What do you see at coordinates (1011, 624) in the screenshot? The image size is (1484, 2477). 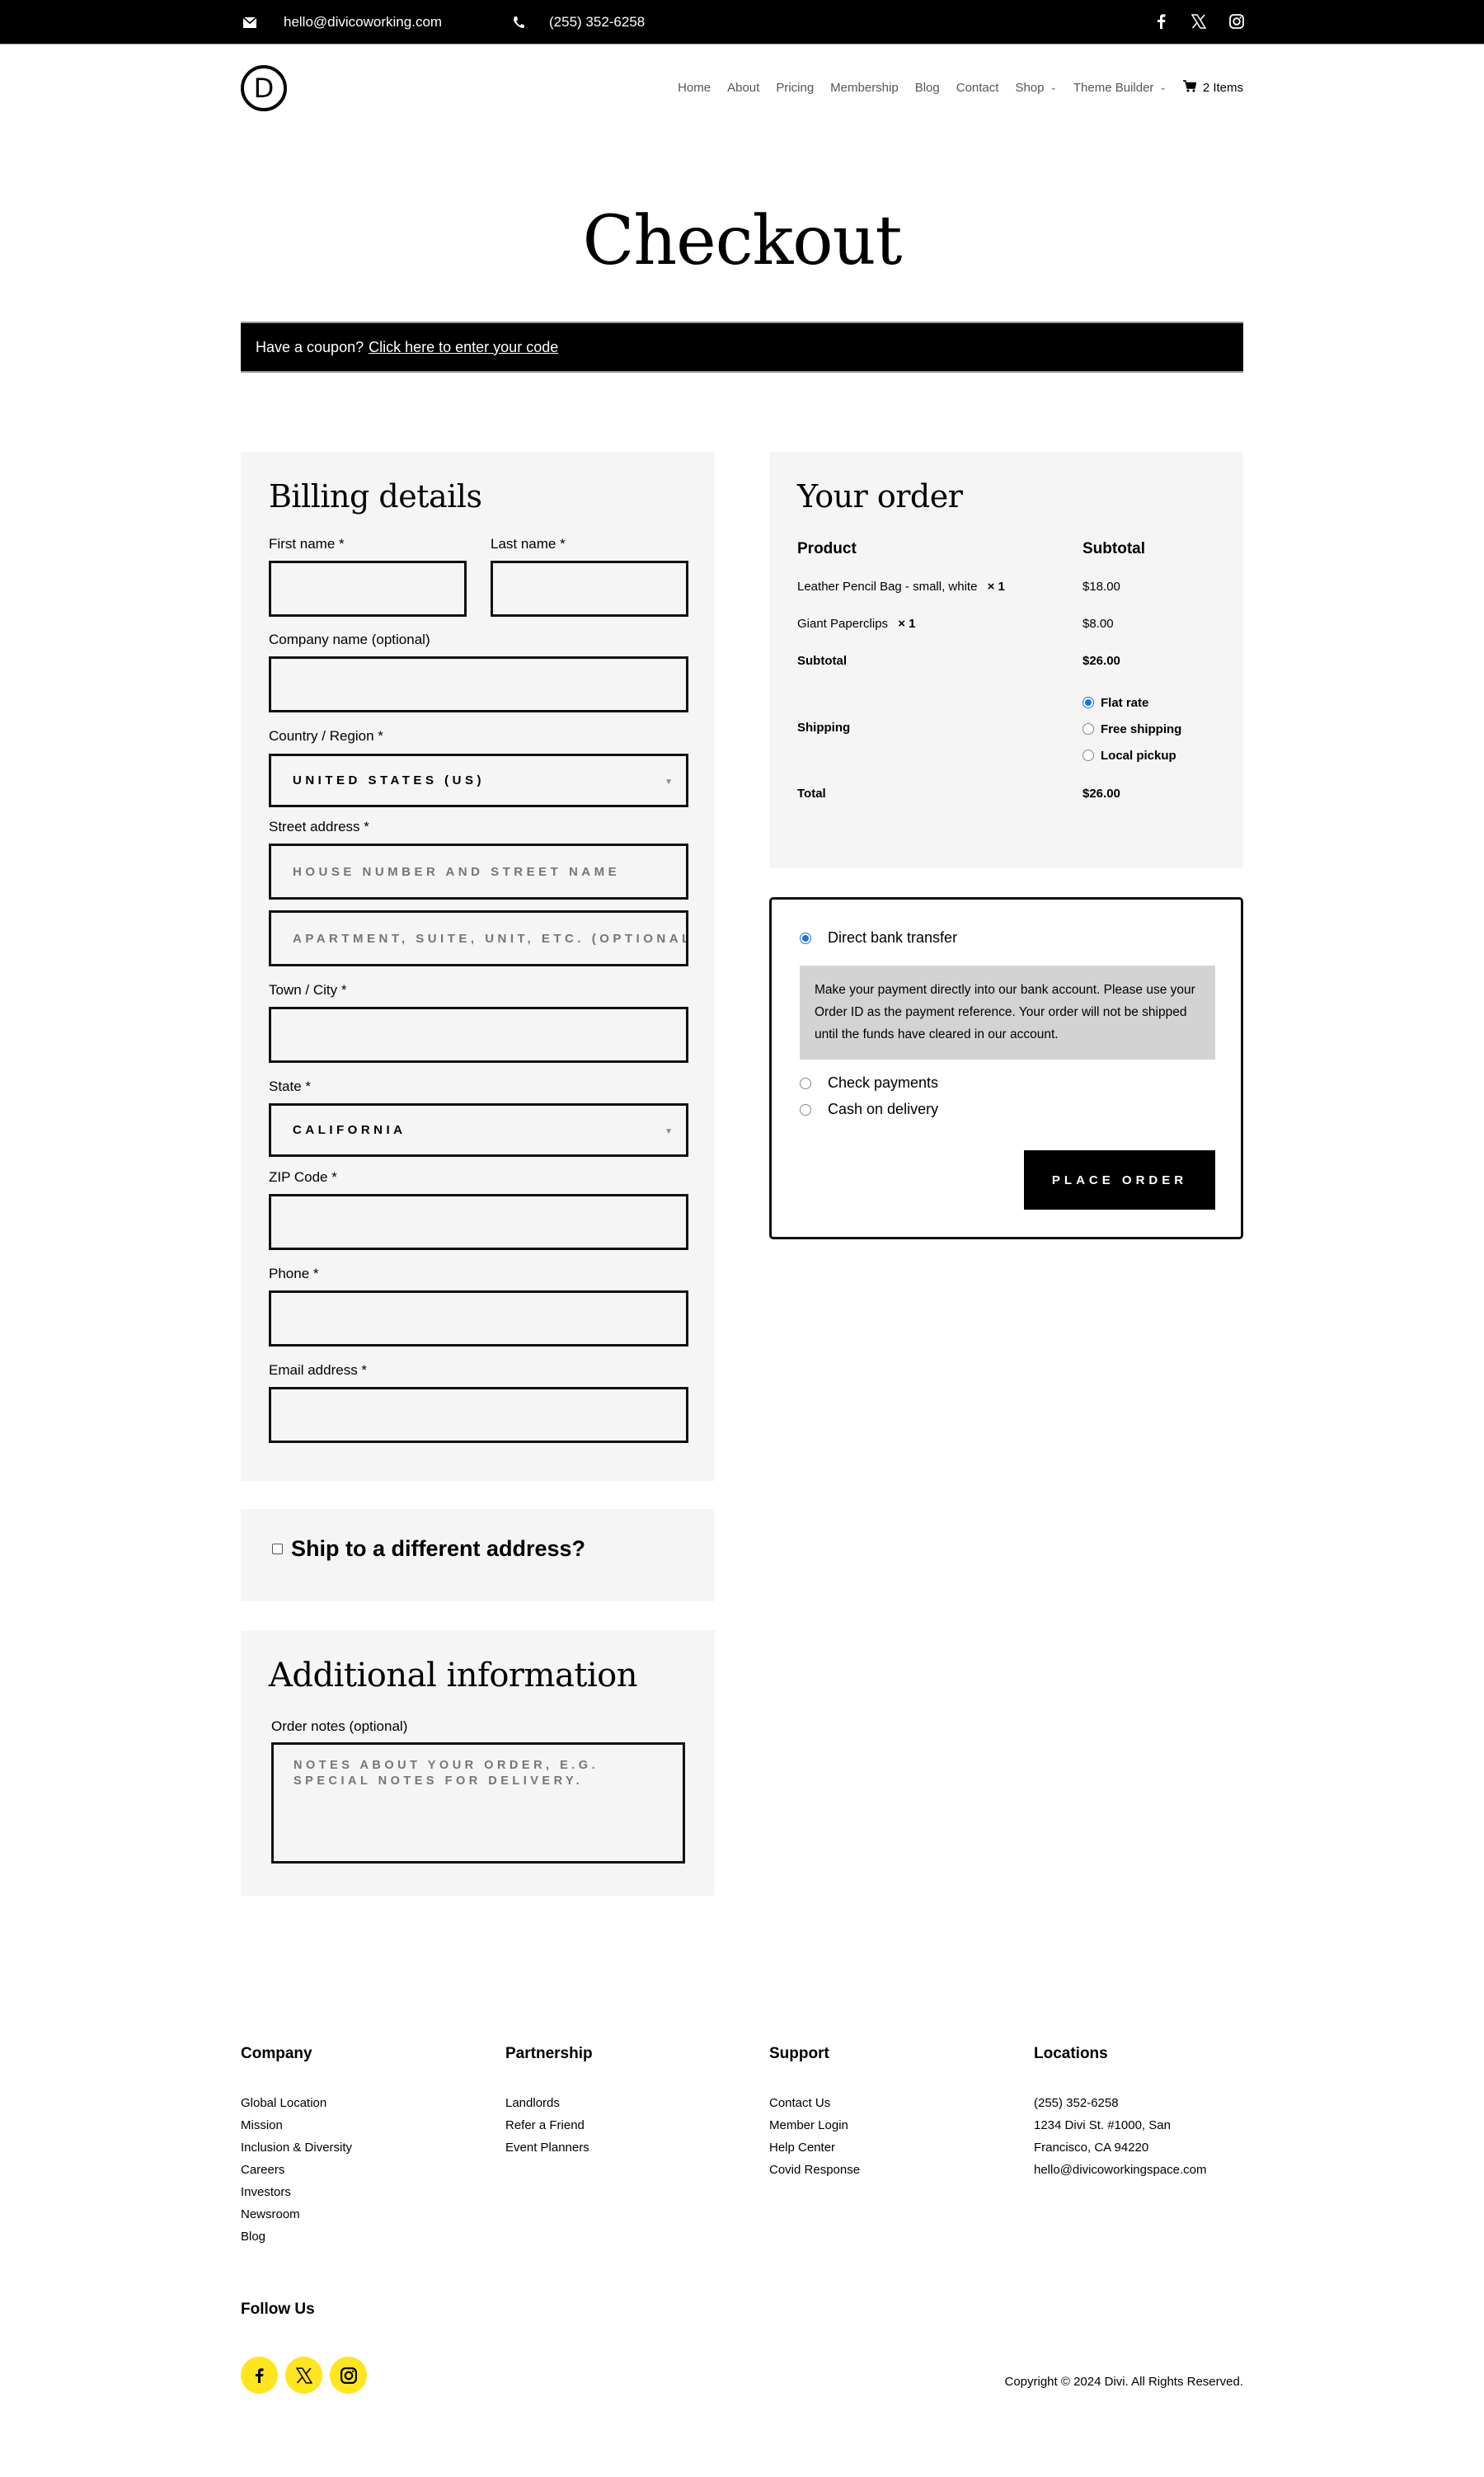 I see `order-item: Giant Paperclips × 1 $8.00` at bounding box center [1011, 624].